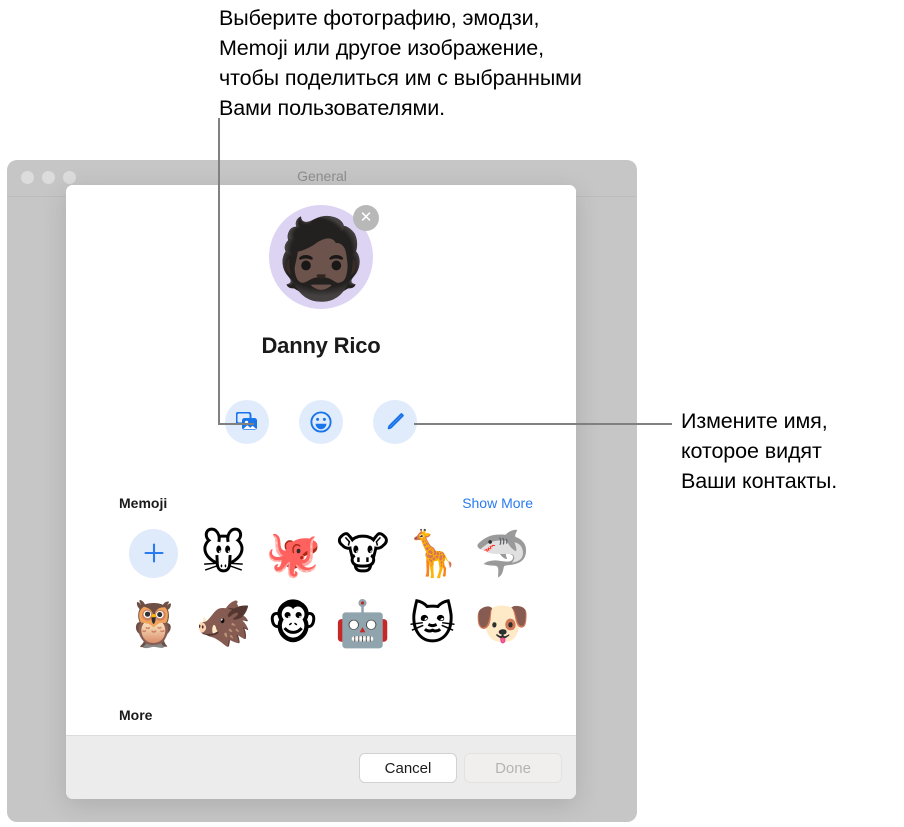 The height and width of the screenshot is (827, 904). I want to click on memoji-glyph-cow: 🐮, so click(363, 553).